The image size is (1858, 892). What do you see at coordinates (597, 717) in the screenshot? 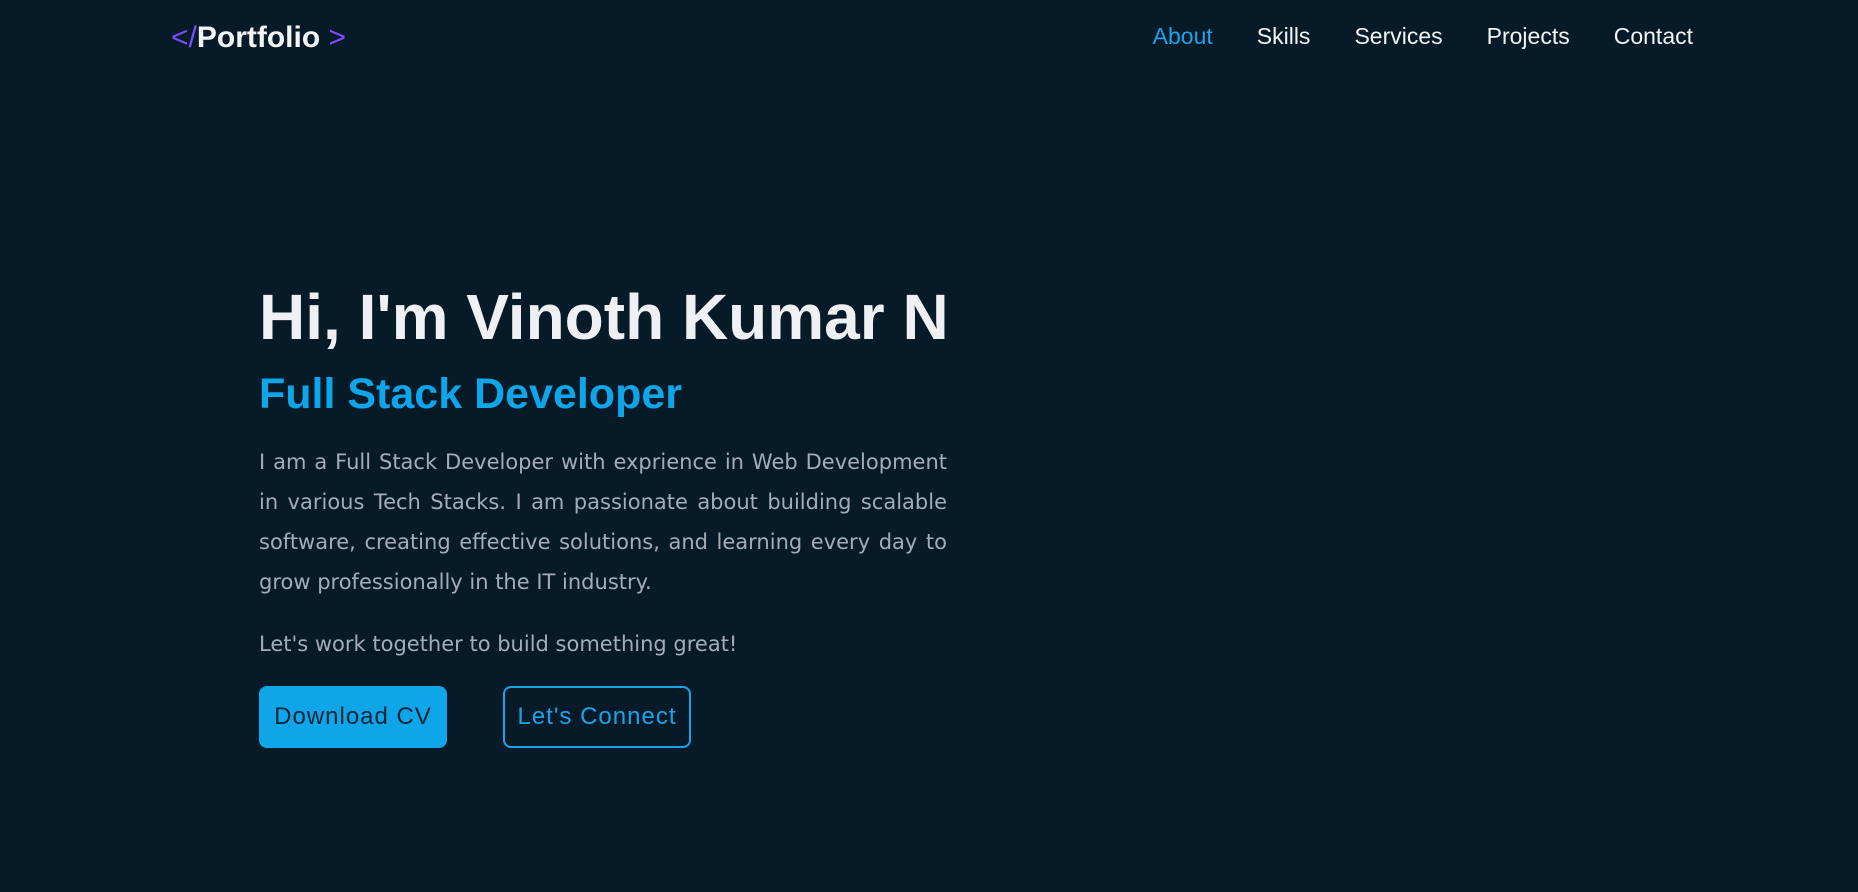
I see `lets-connect-button: Let's Connect` at bounding box center [597, 717].